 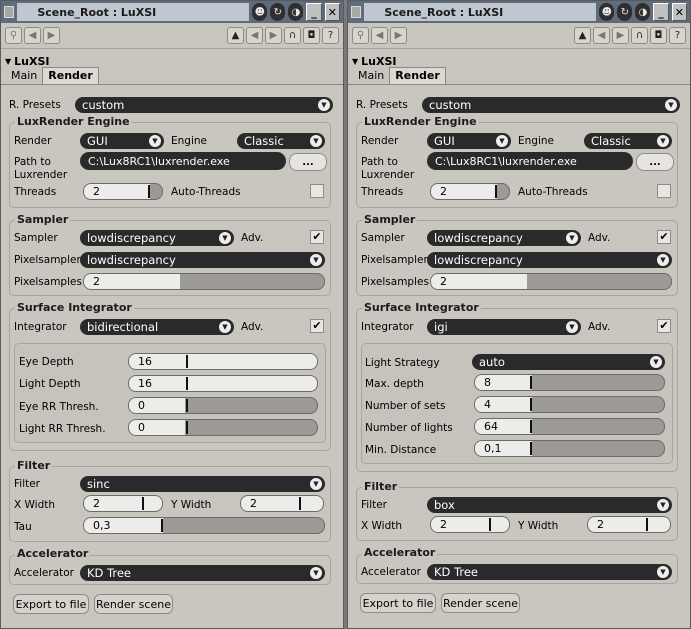 What do you see at coordinates (568, 362) in the screenshot?
I see `light-strategy-dropdown: auto ▼` at bounding box center [568, 362].